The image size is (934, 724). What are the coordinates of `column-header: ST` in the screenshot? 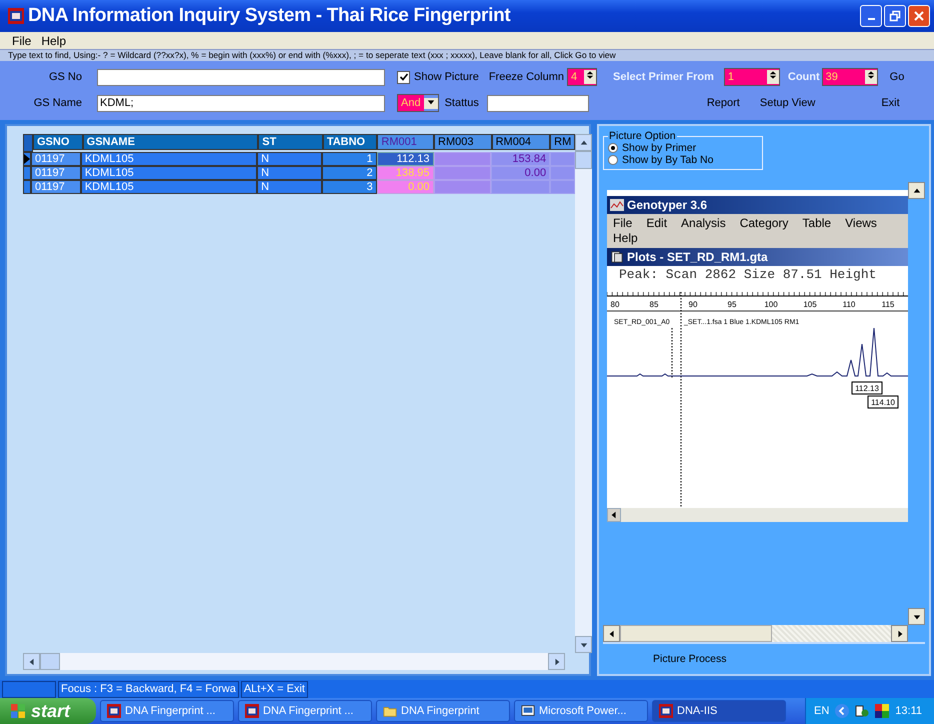 It's located at (290, 142).